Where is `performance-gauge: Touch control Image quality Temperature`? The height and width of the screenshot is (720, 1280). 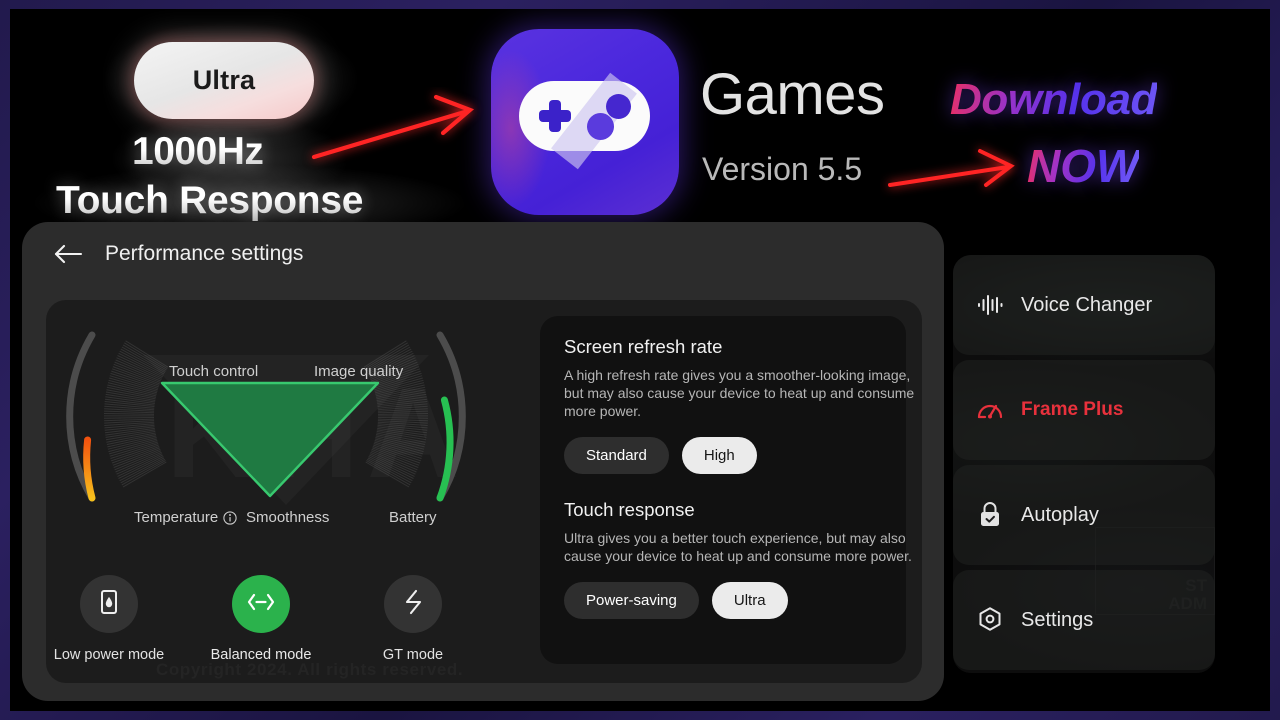
performance-gauge: Touch control Image quality Temperature is located at coordinates (286, 417).